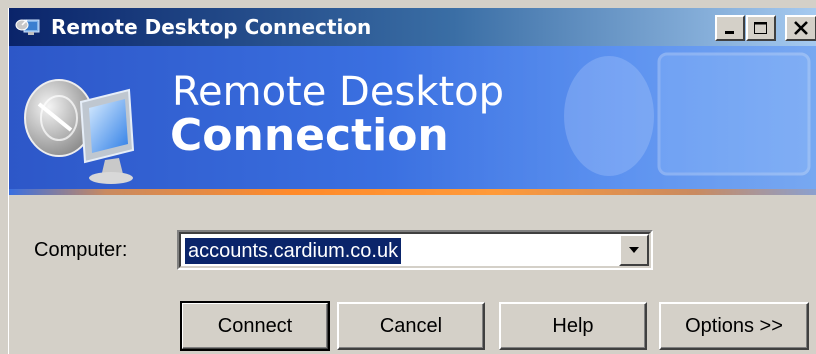 This screenshot has width=816, height=354. I want to click on cancel-button: Cancel, so click(411, 326).